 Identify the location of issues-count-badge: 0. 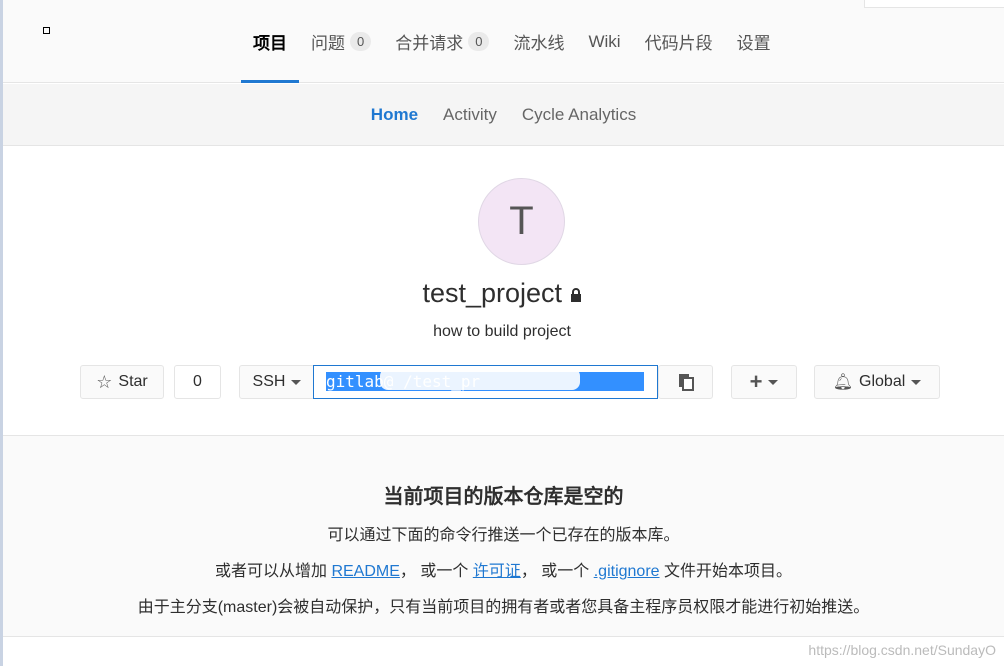
(361, 41).